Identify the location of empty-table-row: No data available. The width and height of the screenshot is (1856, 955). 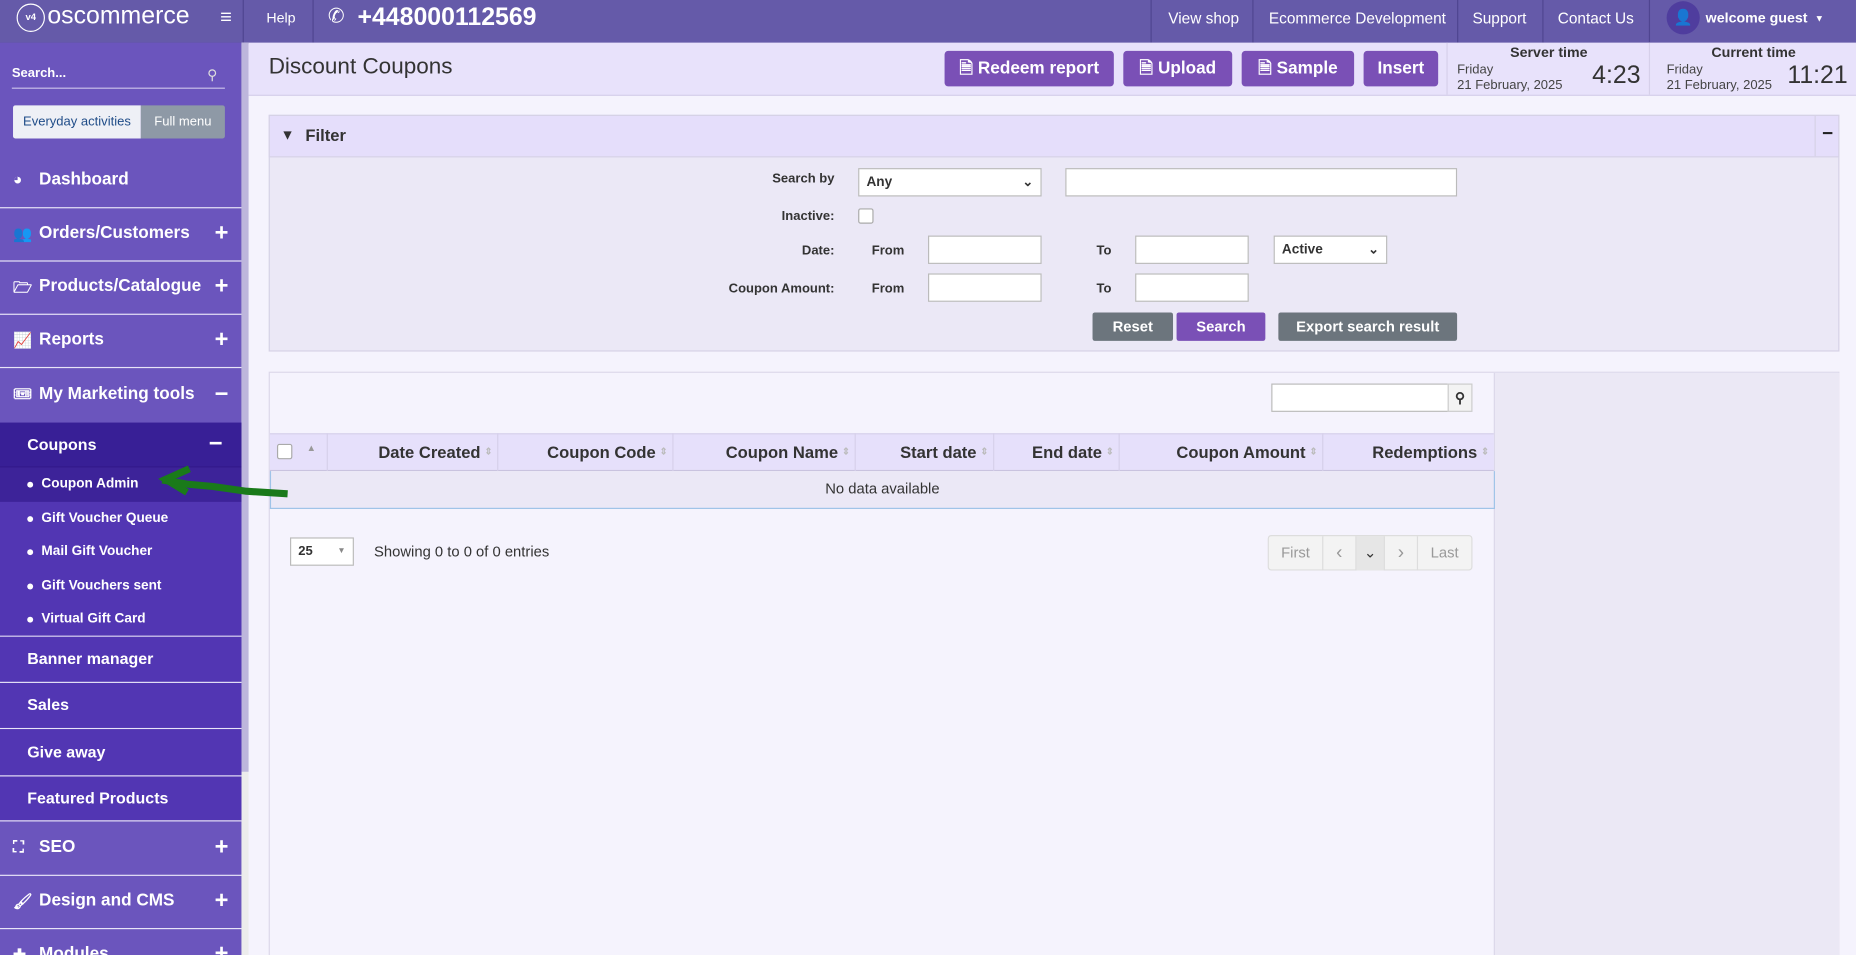
(882, 490).